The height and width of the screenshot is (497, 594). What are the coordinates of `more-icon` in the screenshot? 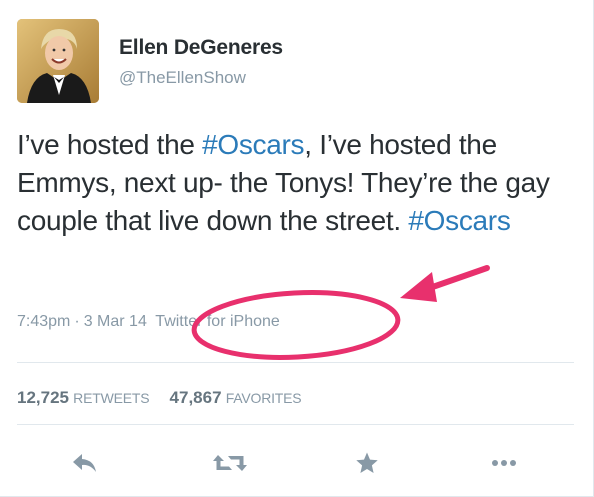 It's located at (504, 463).